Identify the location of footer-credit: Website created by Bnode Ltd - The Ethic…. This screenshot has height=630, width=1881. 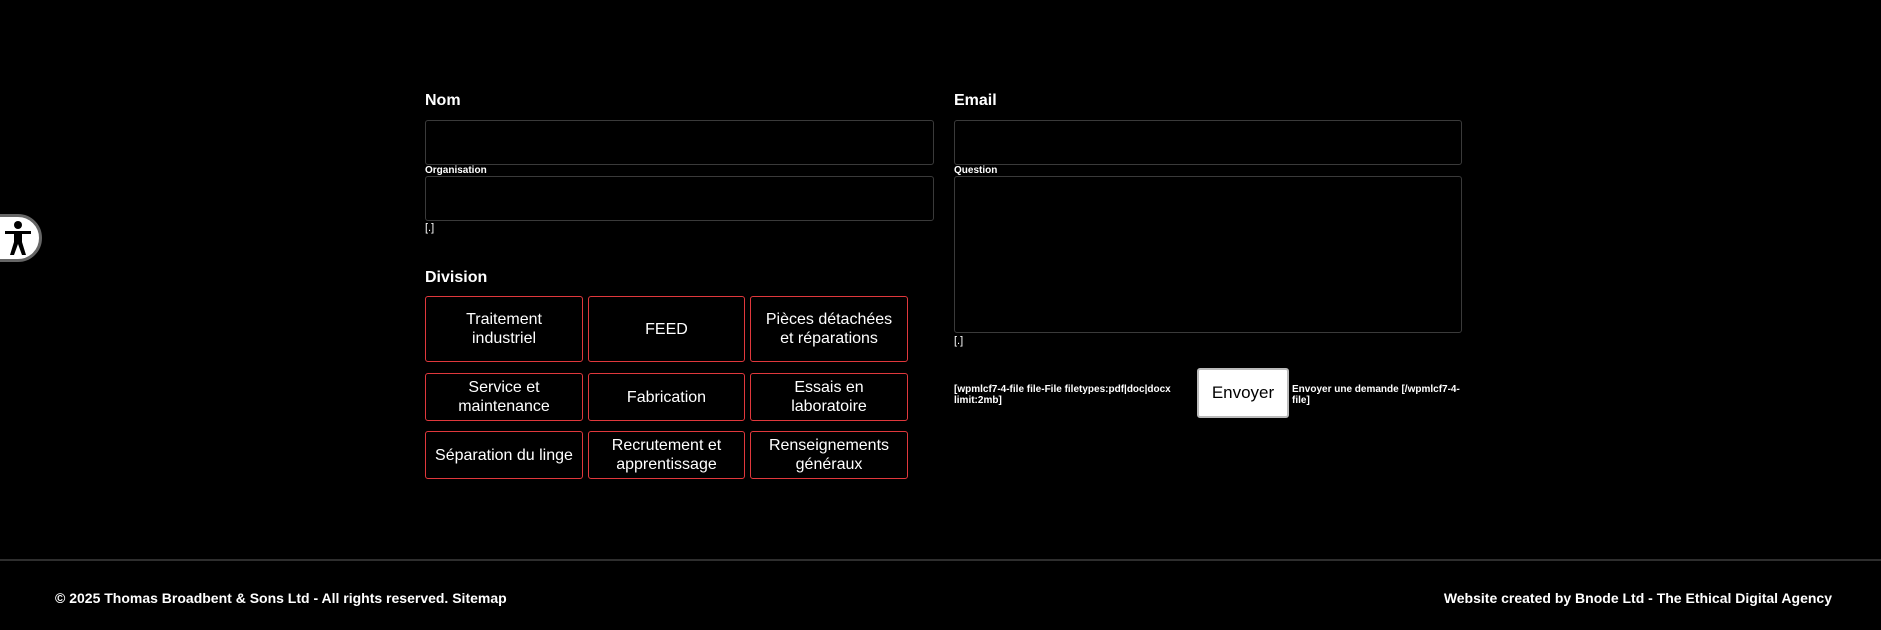
(1638, 598).